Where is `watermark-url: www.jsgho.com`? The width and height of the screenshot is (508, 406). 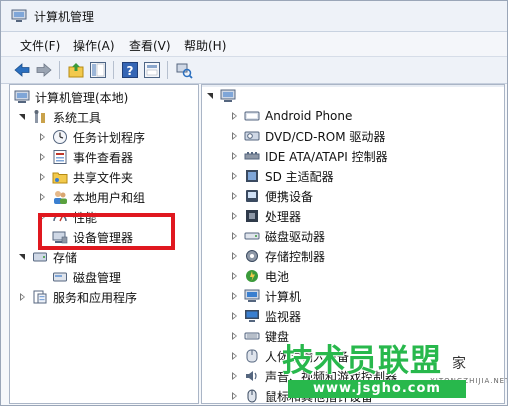 watermark-url: www.jsgho.com is located at coordinates (377, 389).